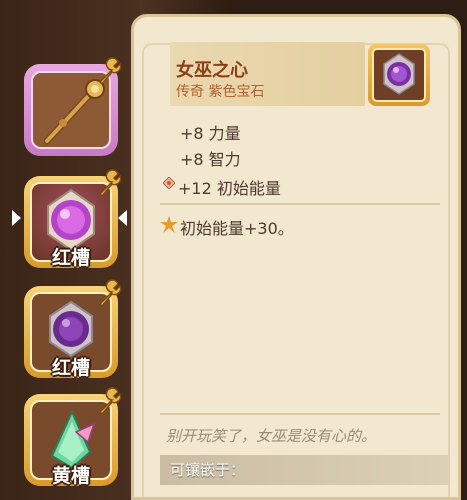 The width and height of the screenshot is (467, 500). What do you see at coordinates (212, 70) in the screenshot?
I see `item-name: 女巫之心` at bounding box center [212, 70].